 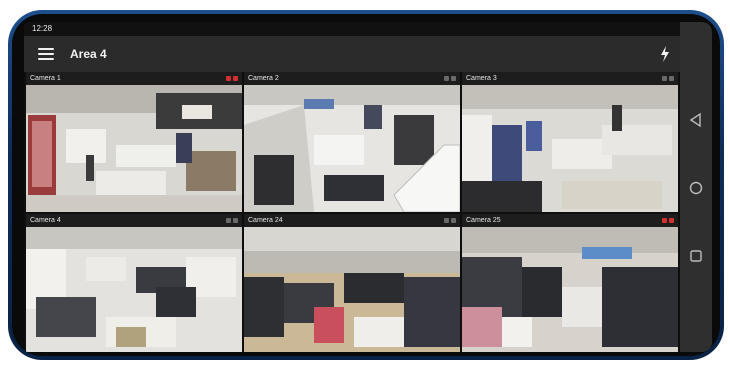 What do you see at coordinates (352, 29) in the screenshot?
I see `status-bar: 12:28` at bounding box center [352, 29].